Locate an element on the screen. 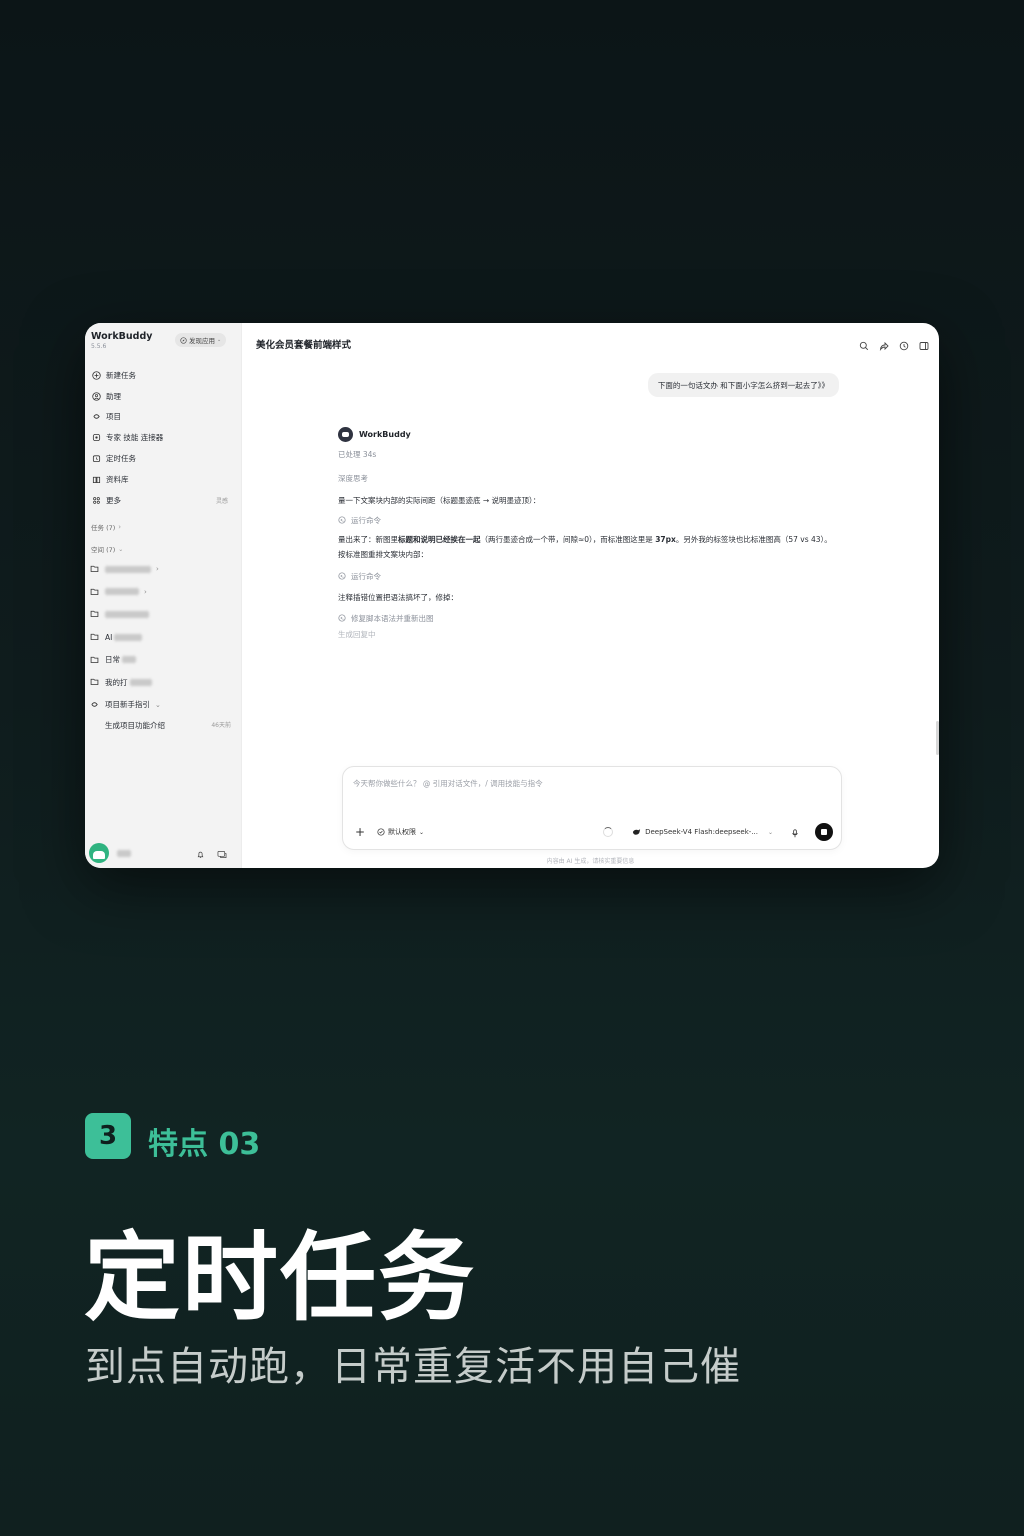  space-item is located at coordinates (163, 614).